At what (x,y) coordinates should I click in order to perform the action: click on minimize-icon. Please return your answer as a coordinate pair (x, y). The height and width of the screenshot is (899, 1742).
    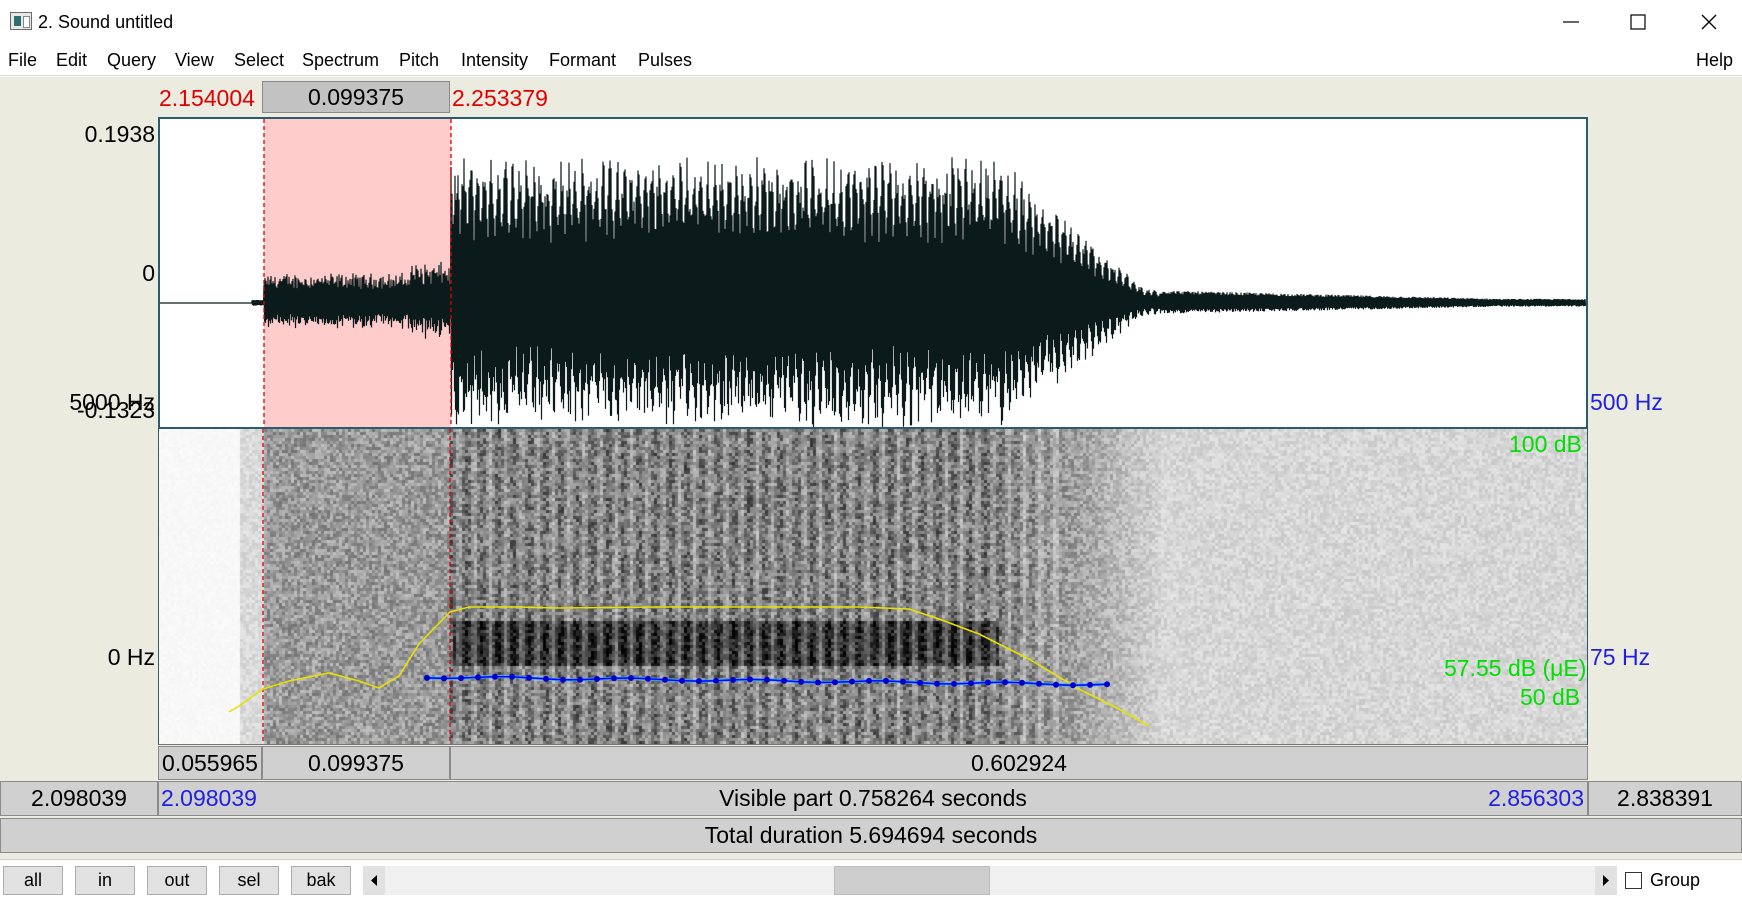
    Looking at the image, I should click on (1571, 22).